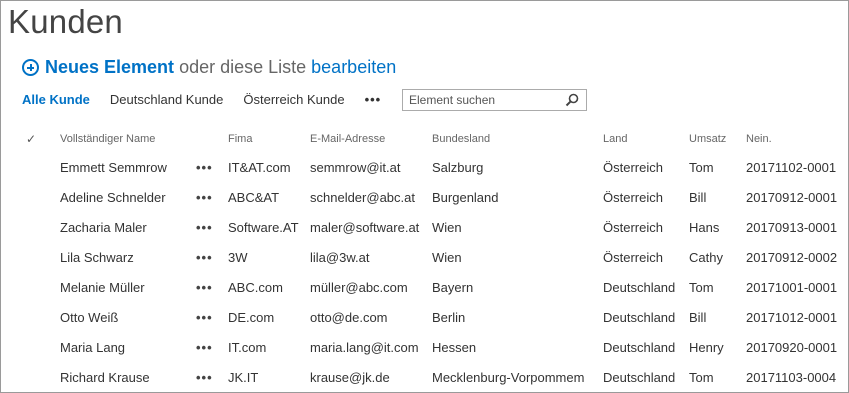 This screenshot has width=849, height=393. I want to click on cell-state: Mecklenburg-Vorpommem, so click(508, 377).